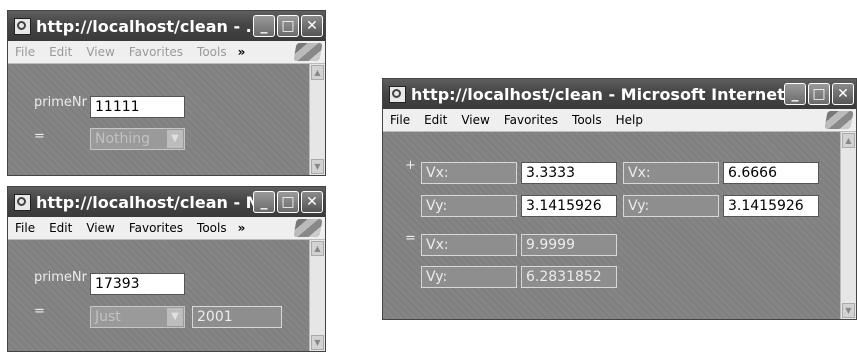 Image resolution: width=857 pixels, height=356 pixels. Describe the element at coordinates (771, 173) in the screenshot. I see `vec2-vx-input: 6.6666` at that location.